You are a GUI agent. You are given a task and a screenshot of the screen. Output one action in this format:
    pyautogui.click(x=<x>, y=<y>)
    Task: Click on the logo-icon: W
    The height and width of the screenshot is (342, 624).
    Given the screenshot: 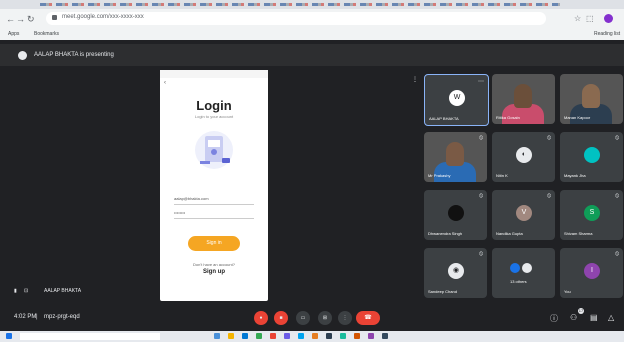 What is the action you would take?
    pyautogui.click(x=457, y=98)
    